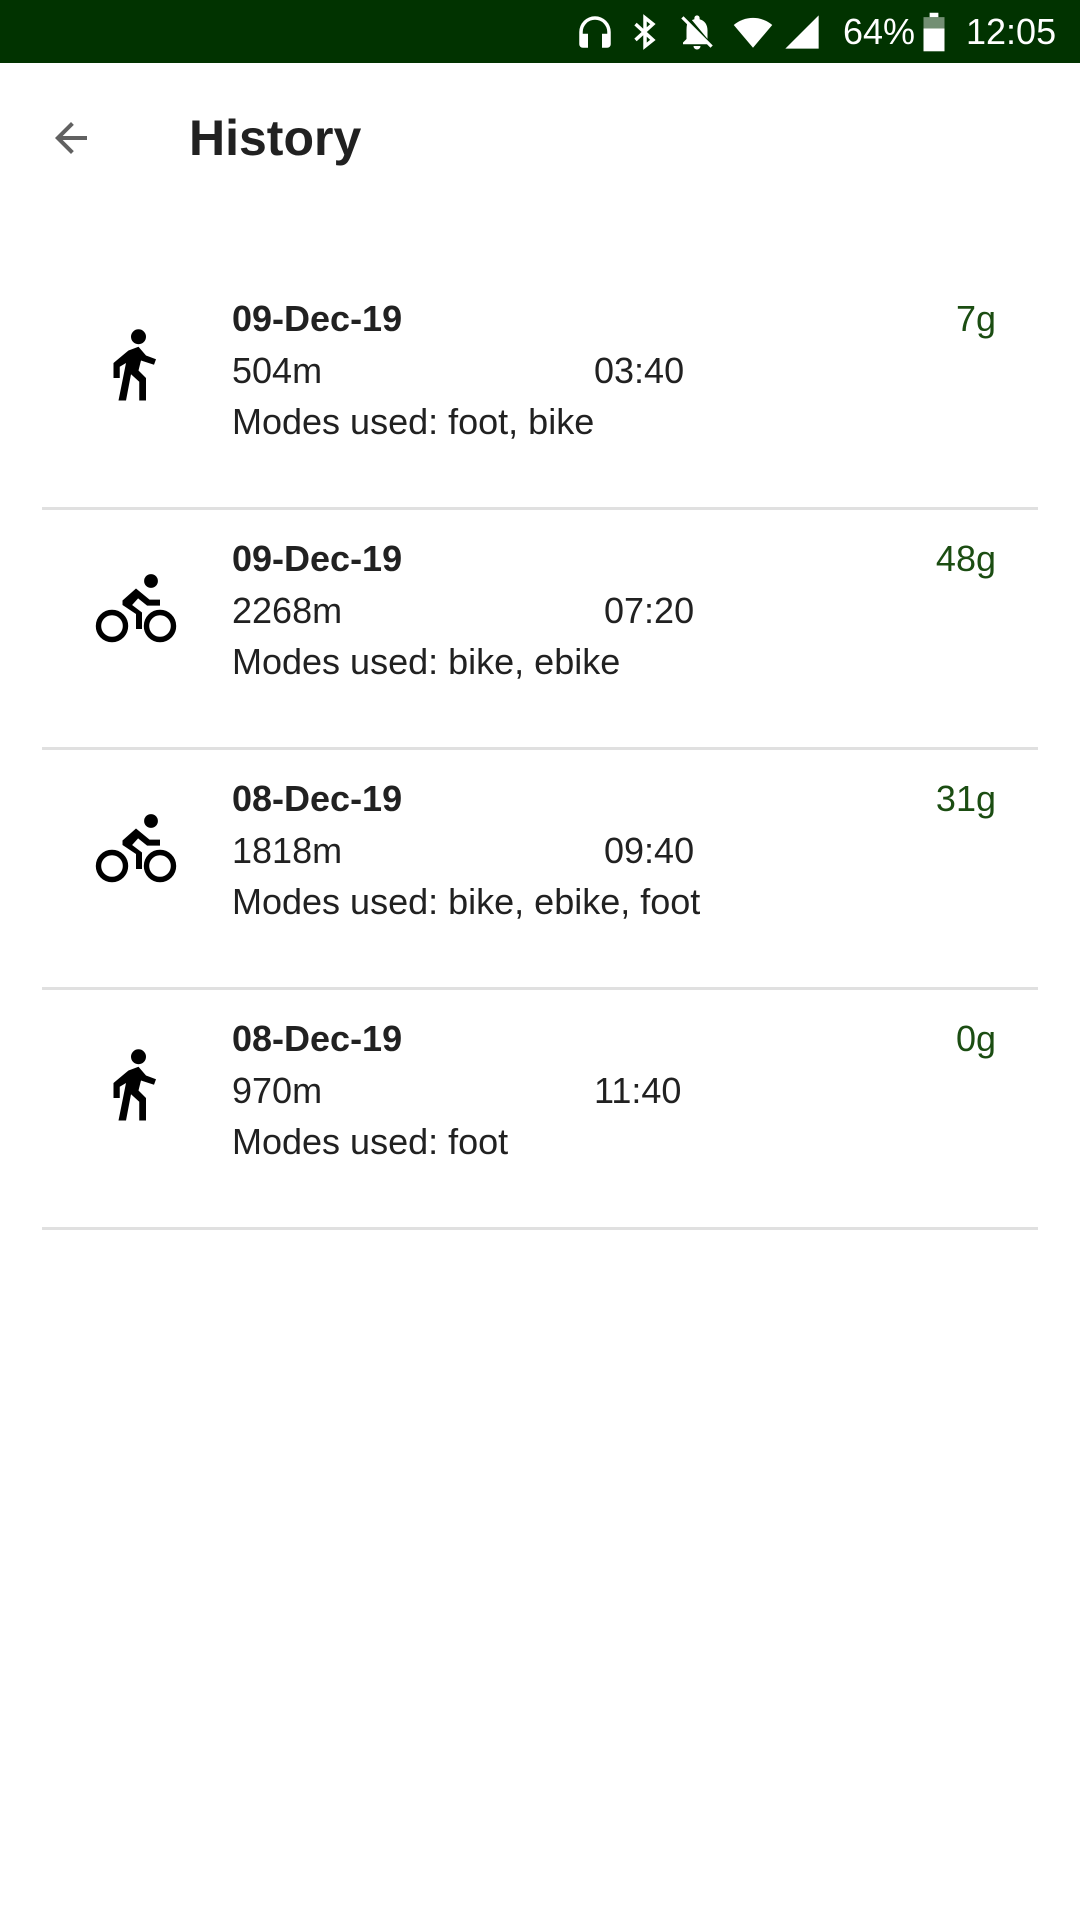 The width and height of the screenshot is (1080, 1920). What do you see at coordinates (540, 31) in the screenshot?
I see `status-bar: 64% 12:05` at bounding box center [540, 31].